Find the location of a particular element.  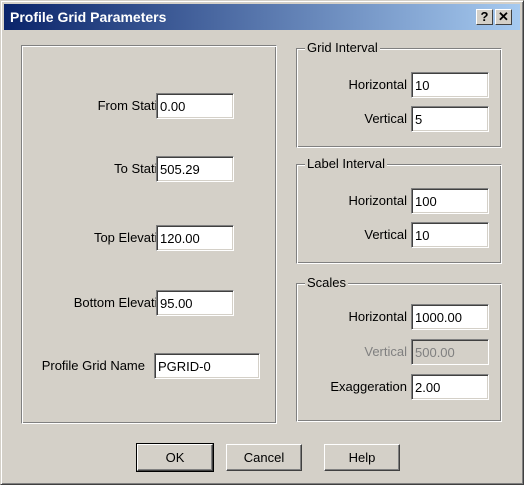

to-station-input is located at coordinates (195, 169).